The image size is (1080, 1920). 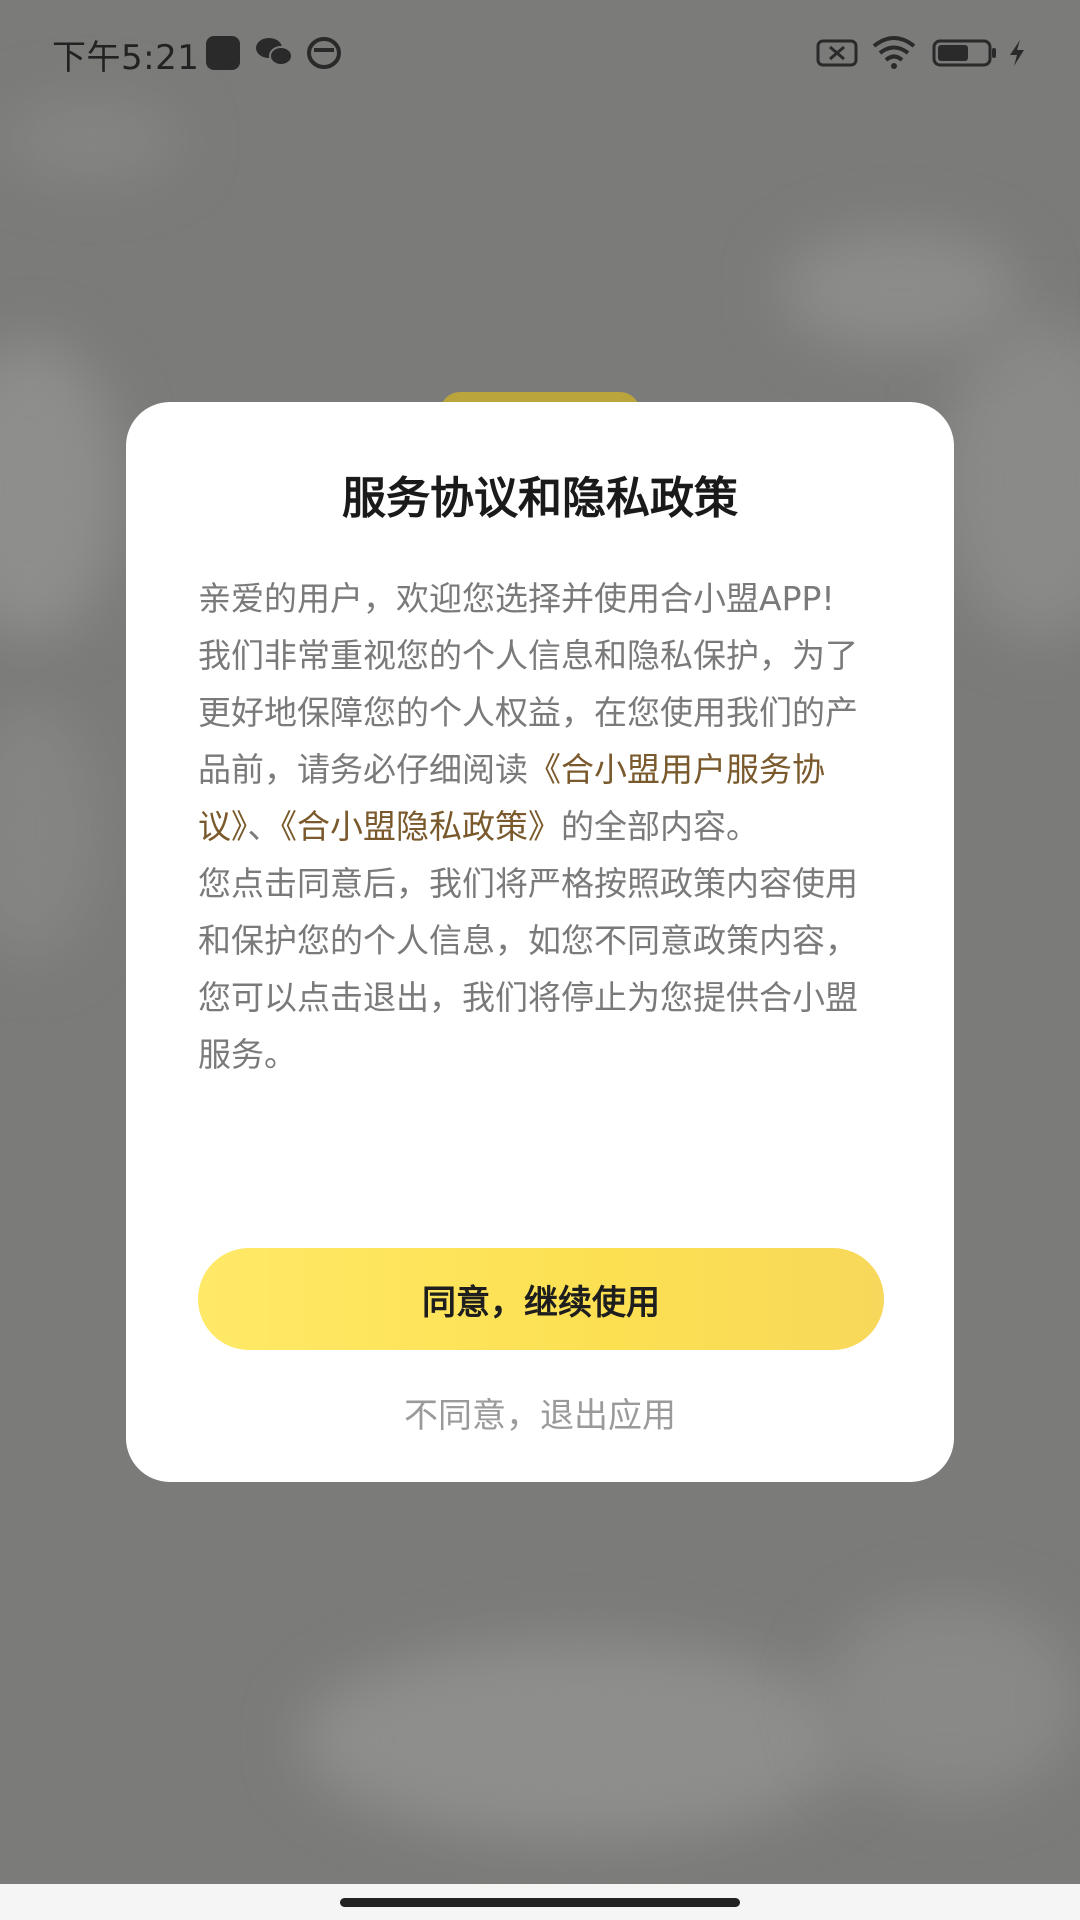 What do you see at coordinates (541, 1299) in the screenshot?
I see `agree-continue-button: 同意，继续使用` at bounding box center [541, 1299].